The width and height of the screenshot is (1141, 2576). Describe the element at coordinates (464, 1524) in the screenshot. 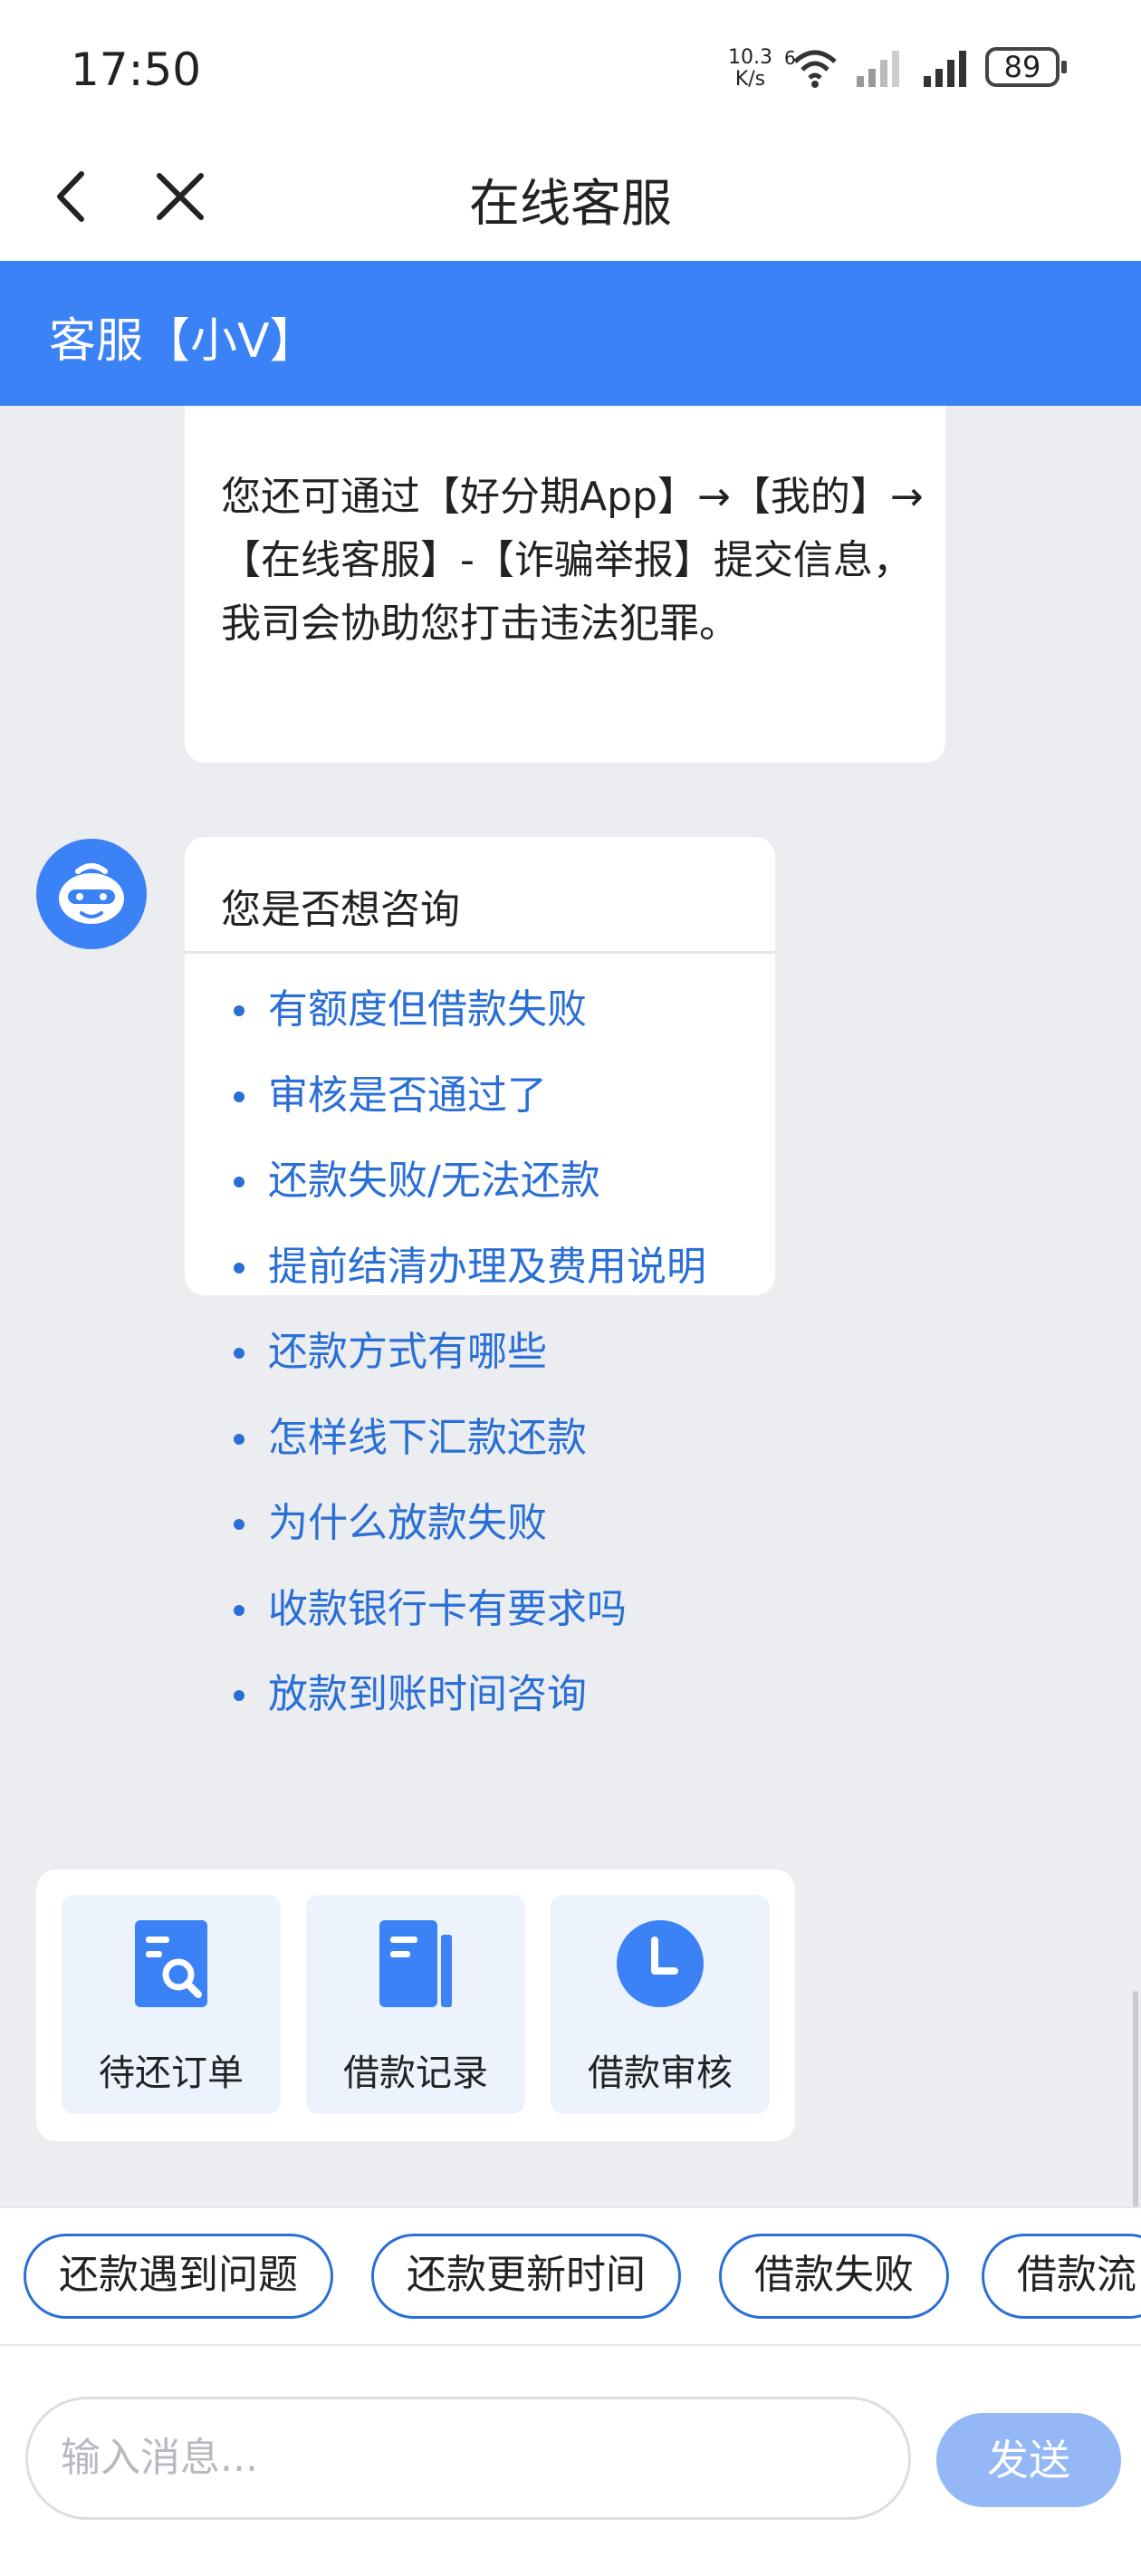

I see `suggestion-link: 为什么放款失败` at that location.